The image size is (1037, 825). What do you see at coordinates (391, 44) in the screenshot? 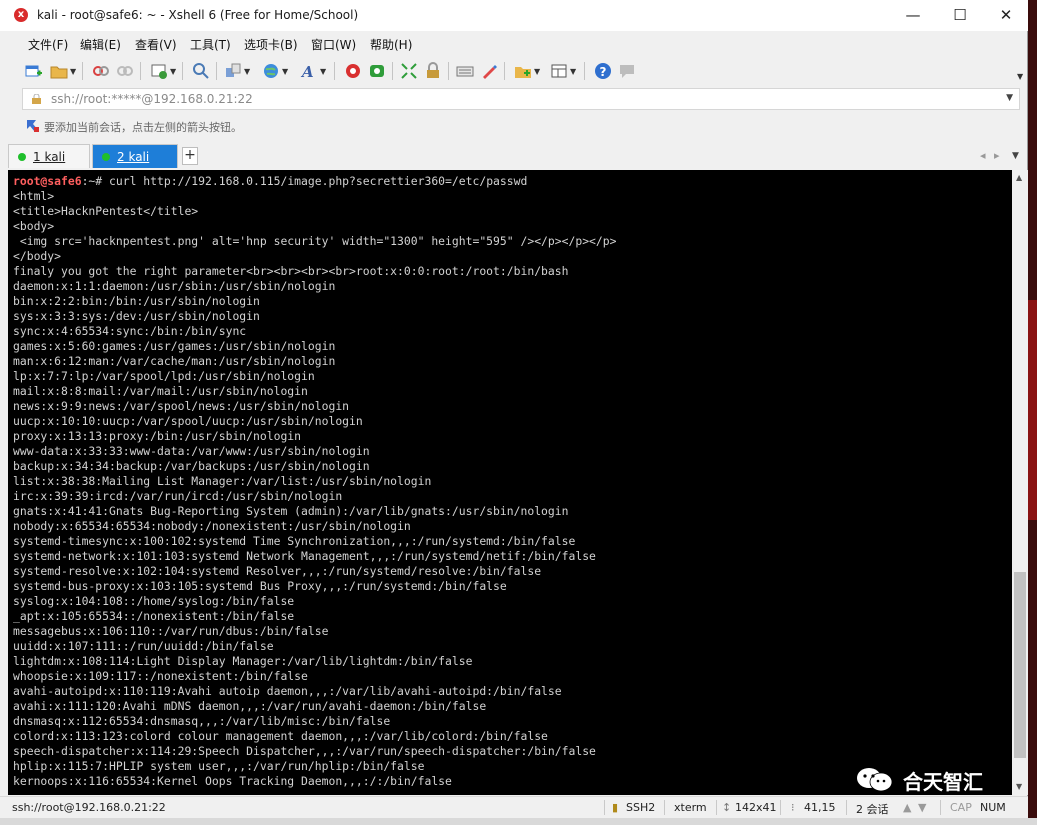
I see `menu-help: 帮助(H)` at bounding box center [391, 44].